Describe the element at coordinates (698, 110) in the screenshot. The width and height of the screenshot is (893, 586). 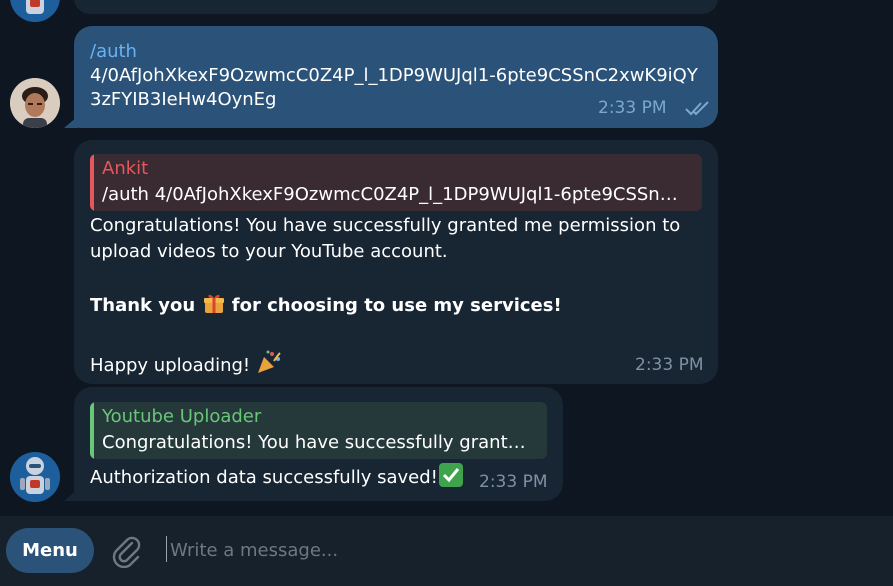
I see `double-check-icon` at that location.